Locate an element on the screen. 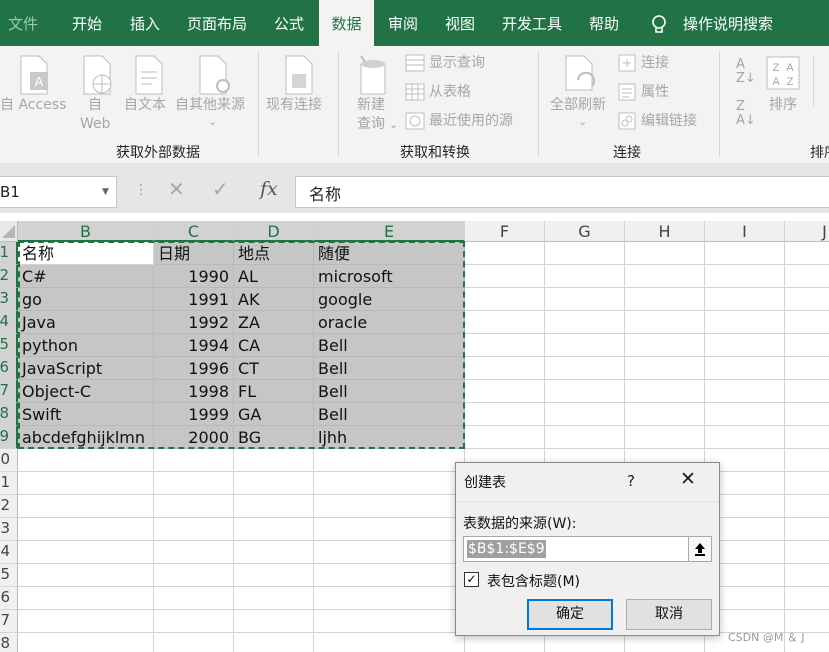 The height and width of the screenshot is (652, 829). table-cell: JavaScript is located at coordinates (86, 368).